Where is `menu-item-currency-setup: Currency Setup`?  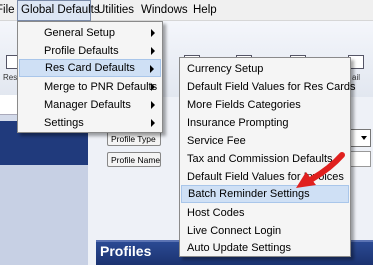
menu-item-currency-setup: Currency Setup is located at coordinates (265, 69).